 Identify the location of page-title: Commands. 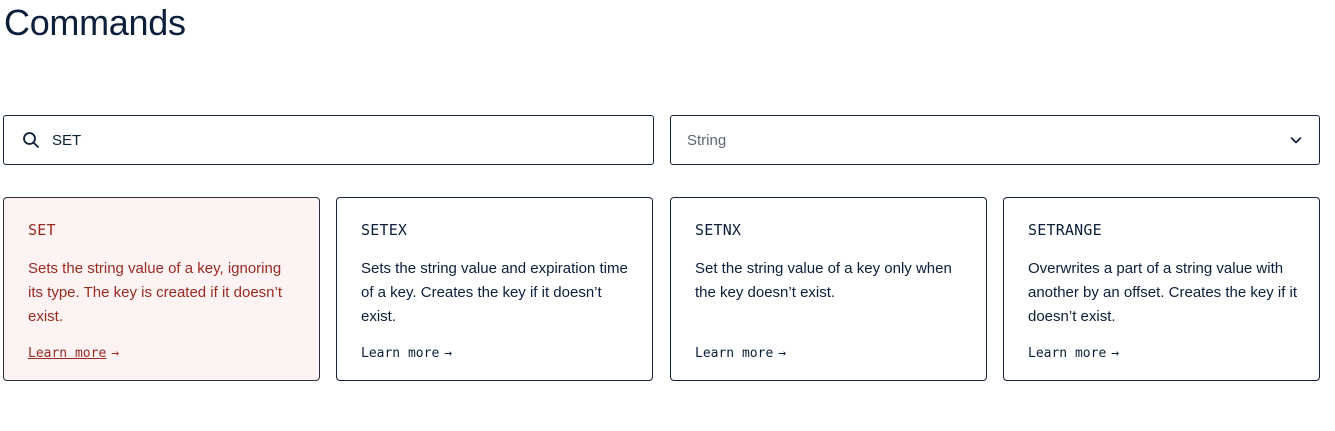
(95, 22).